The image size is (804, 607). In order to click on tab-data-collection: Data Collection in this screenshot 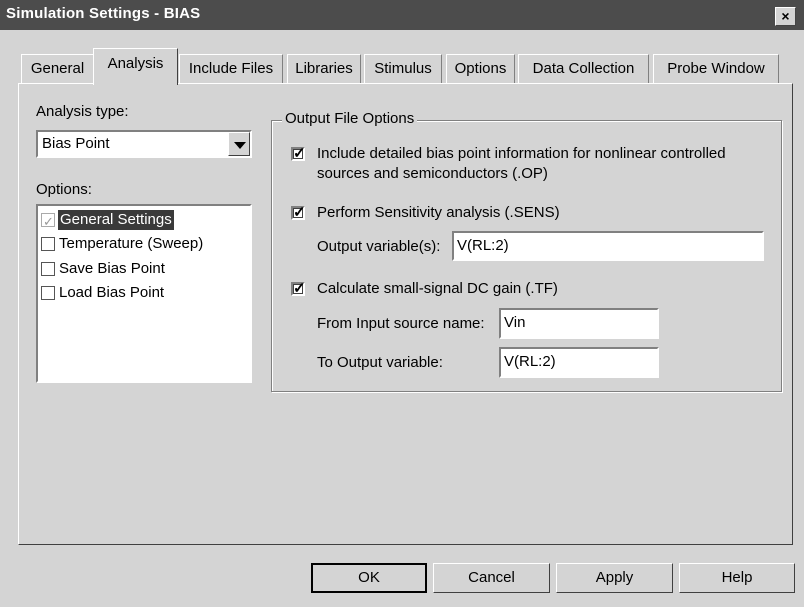, I will do `click(583, 69)`.